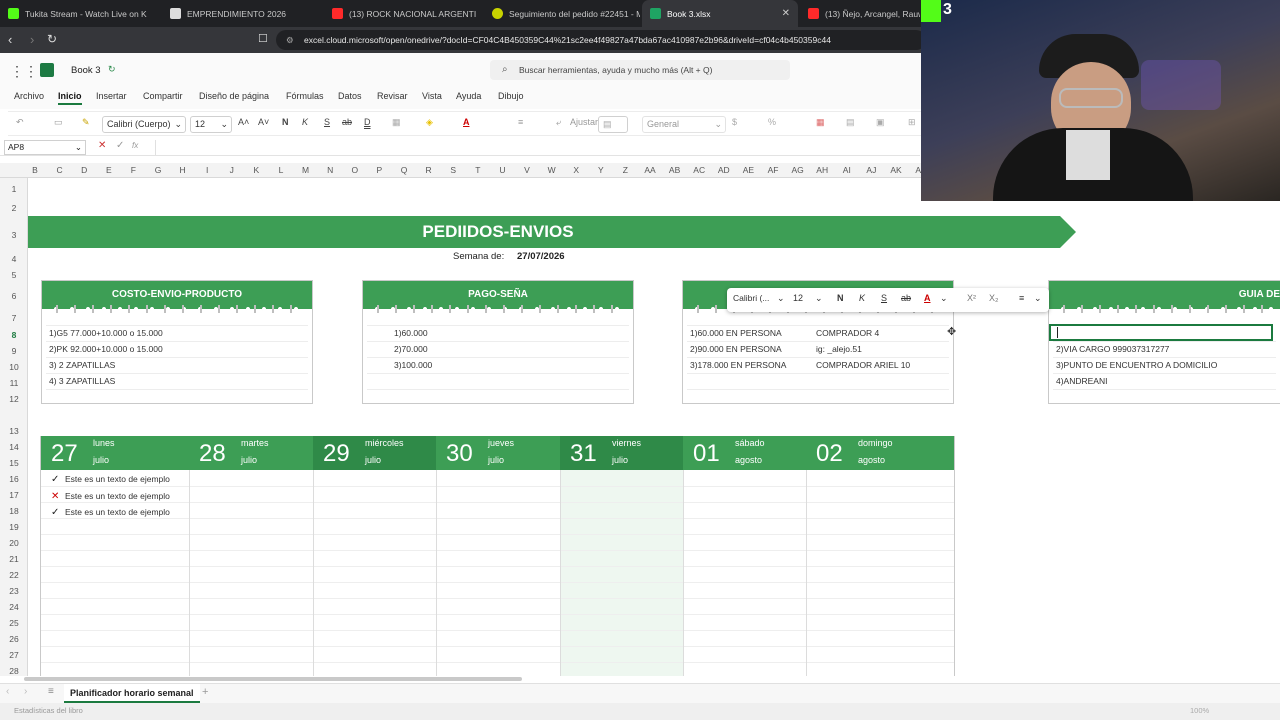 This screenshot has height=720, width=1280. What do you see at coordinates (552, 170) in the screenshot?
I see `column-header: W` at bounding box center [552, 170].